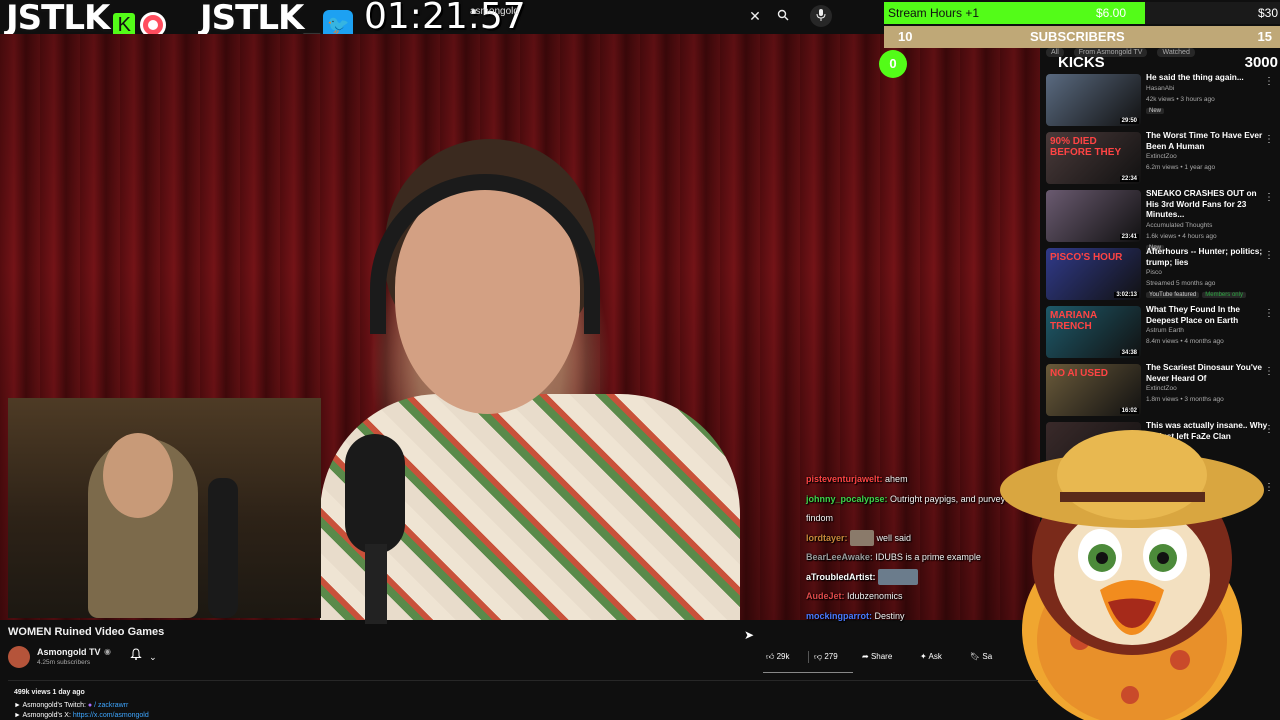  What do you see at coordinates (1176, 52) in the screenshot?
I see `filter-chip: Watched` at bounding box center [1176, 52].